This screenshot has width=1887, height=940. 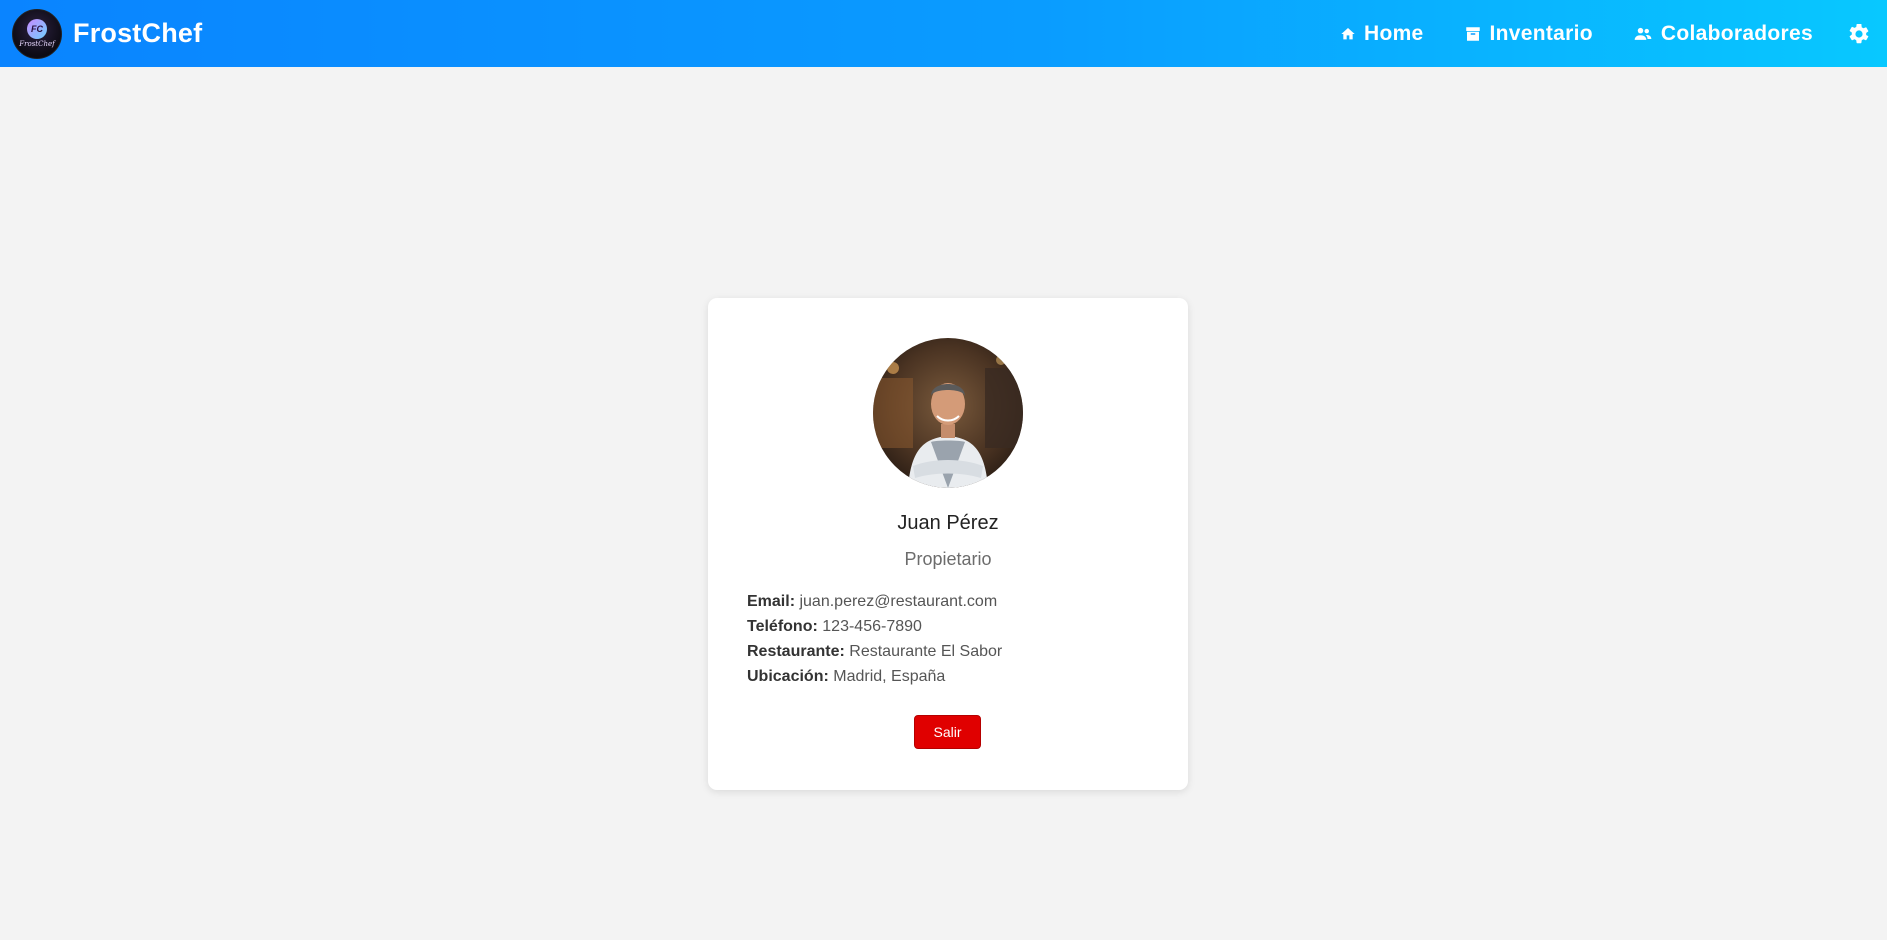 I want to click on detail-location: Ubicación: Madrid, España, so click(x=874, y=676).